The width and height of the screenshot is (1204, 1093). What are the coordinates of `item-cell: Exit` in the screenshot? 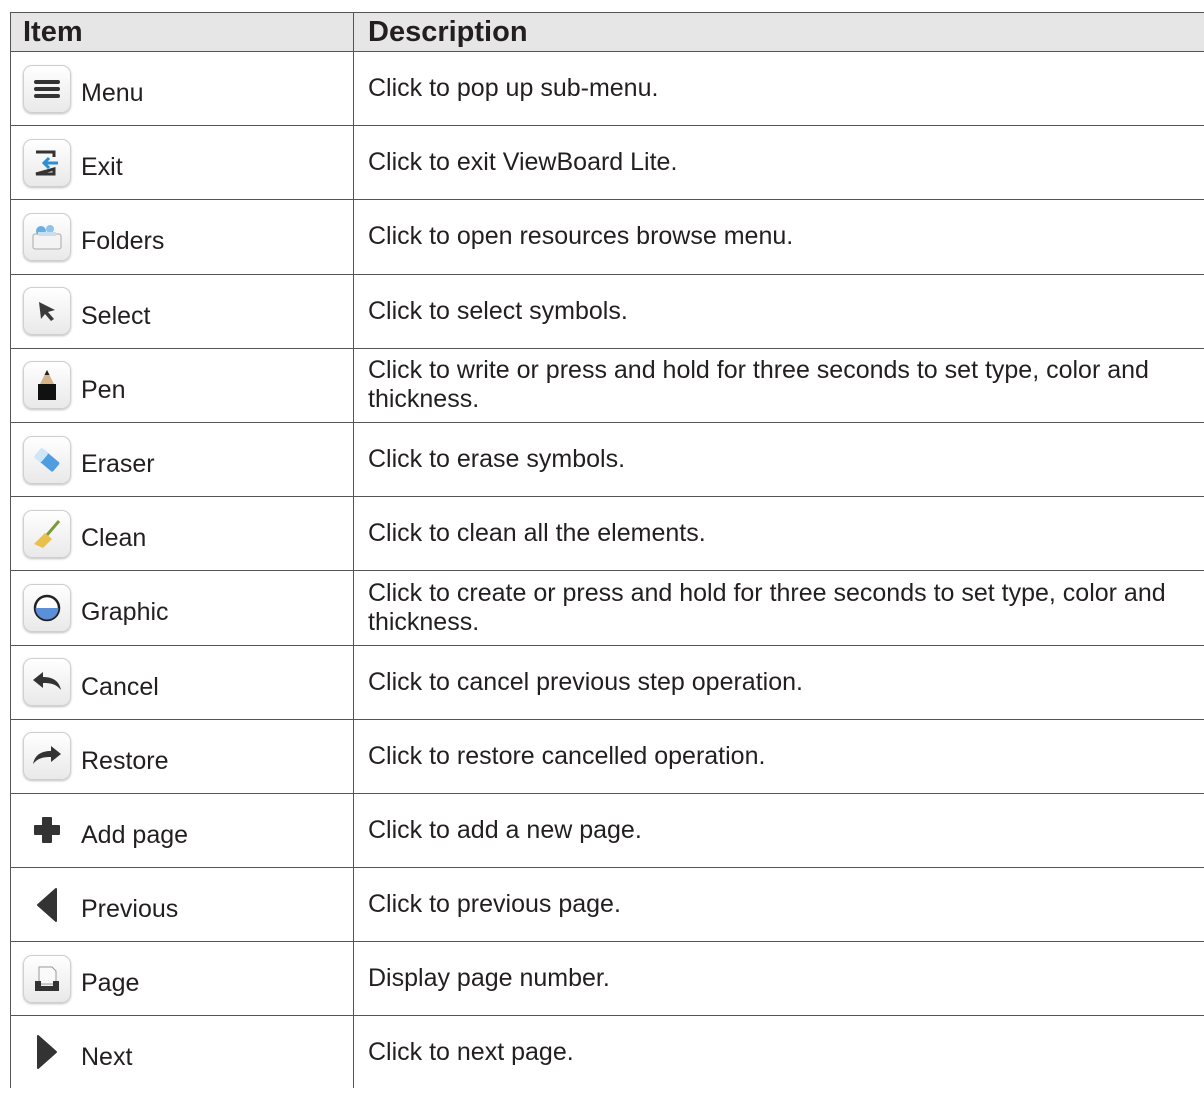 It's located at (182, 163).